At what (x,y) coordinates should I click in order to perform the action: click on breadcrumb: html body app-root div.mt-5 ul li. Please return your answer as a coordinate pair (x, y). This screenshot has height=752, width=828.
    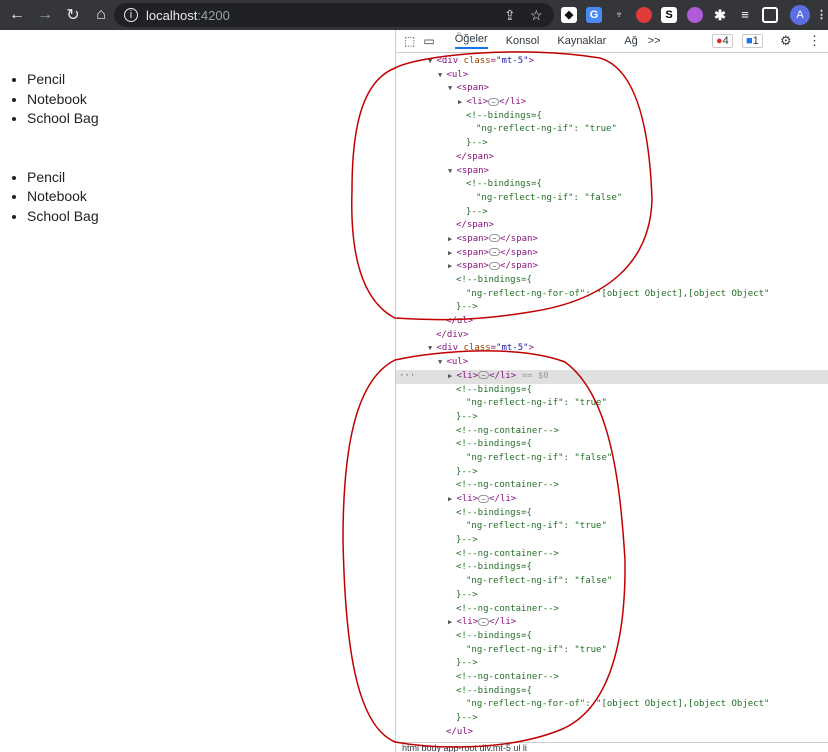
    Looking at the image, I should click on (612, 747).